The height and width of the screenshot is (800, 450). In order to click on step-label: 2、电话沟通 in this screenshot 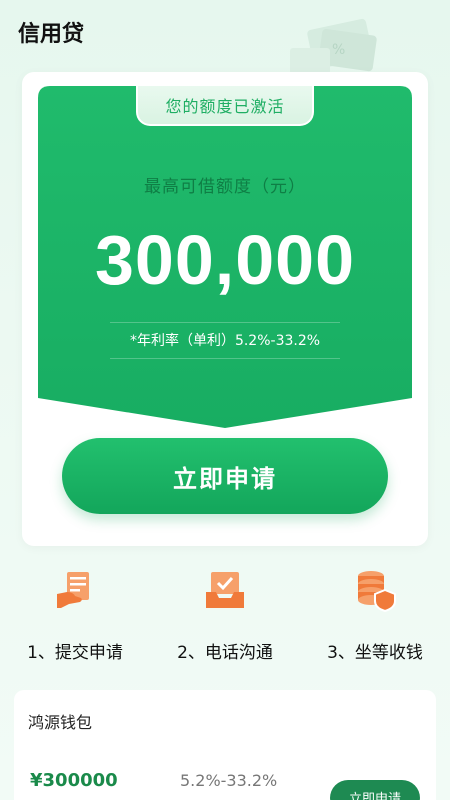, I will do `click(225, 653)`.